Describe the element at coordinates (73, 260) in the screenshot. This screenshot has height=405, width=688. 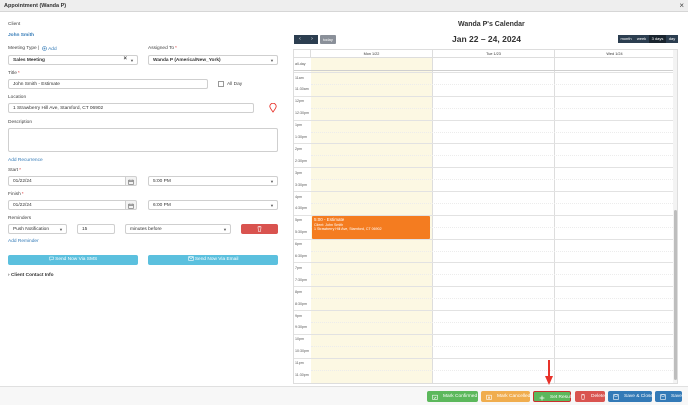
I see `send-sms-button: Send Now Via SMS` at that location.